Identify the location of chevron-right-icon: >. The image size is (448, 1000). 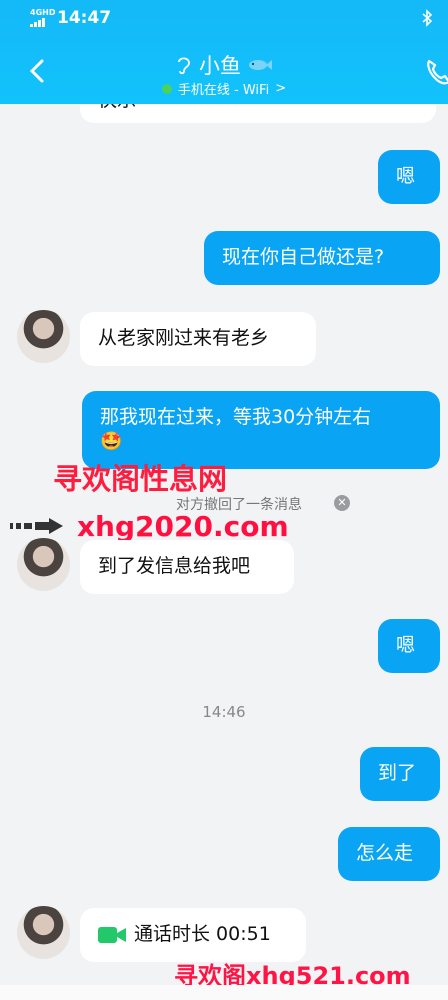
(281, 88).